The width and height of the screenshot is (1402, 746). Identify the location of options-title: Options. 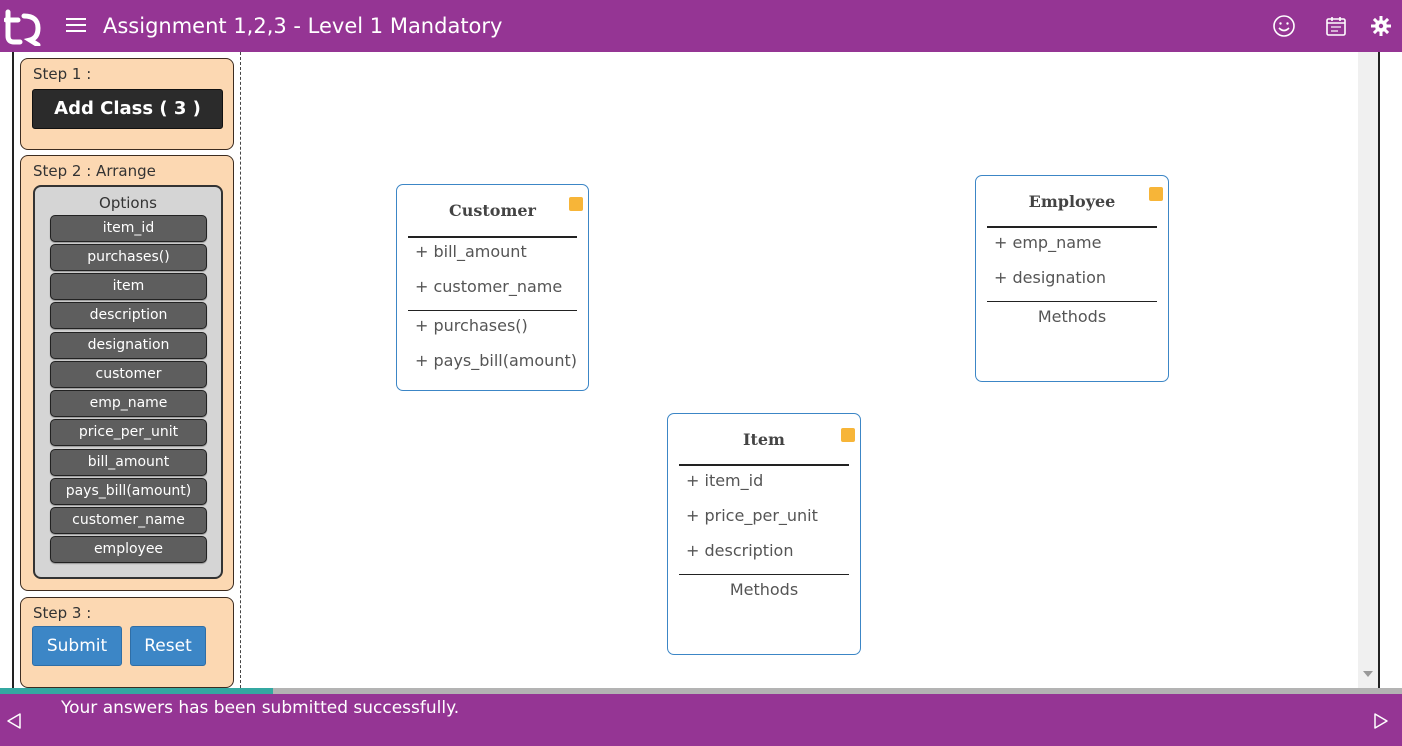
(128, 203).